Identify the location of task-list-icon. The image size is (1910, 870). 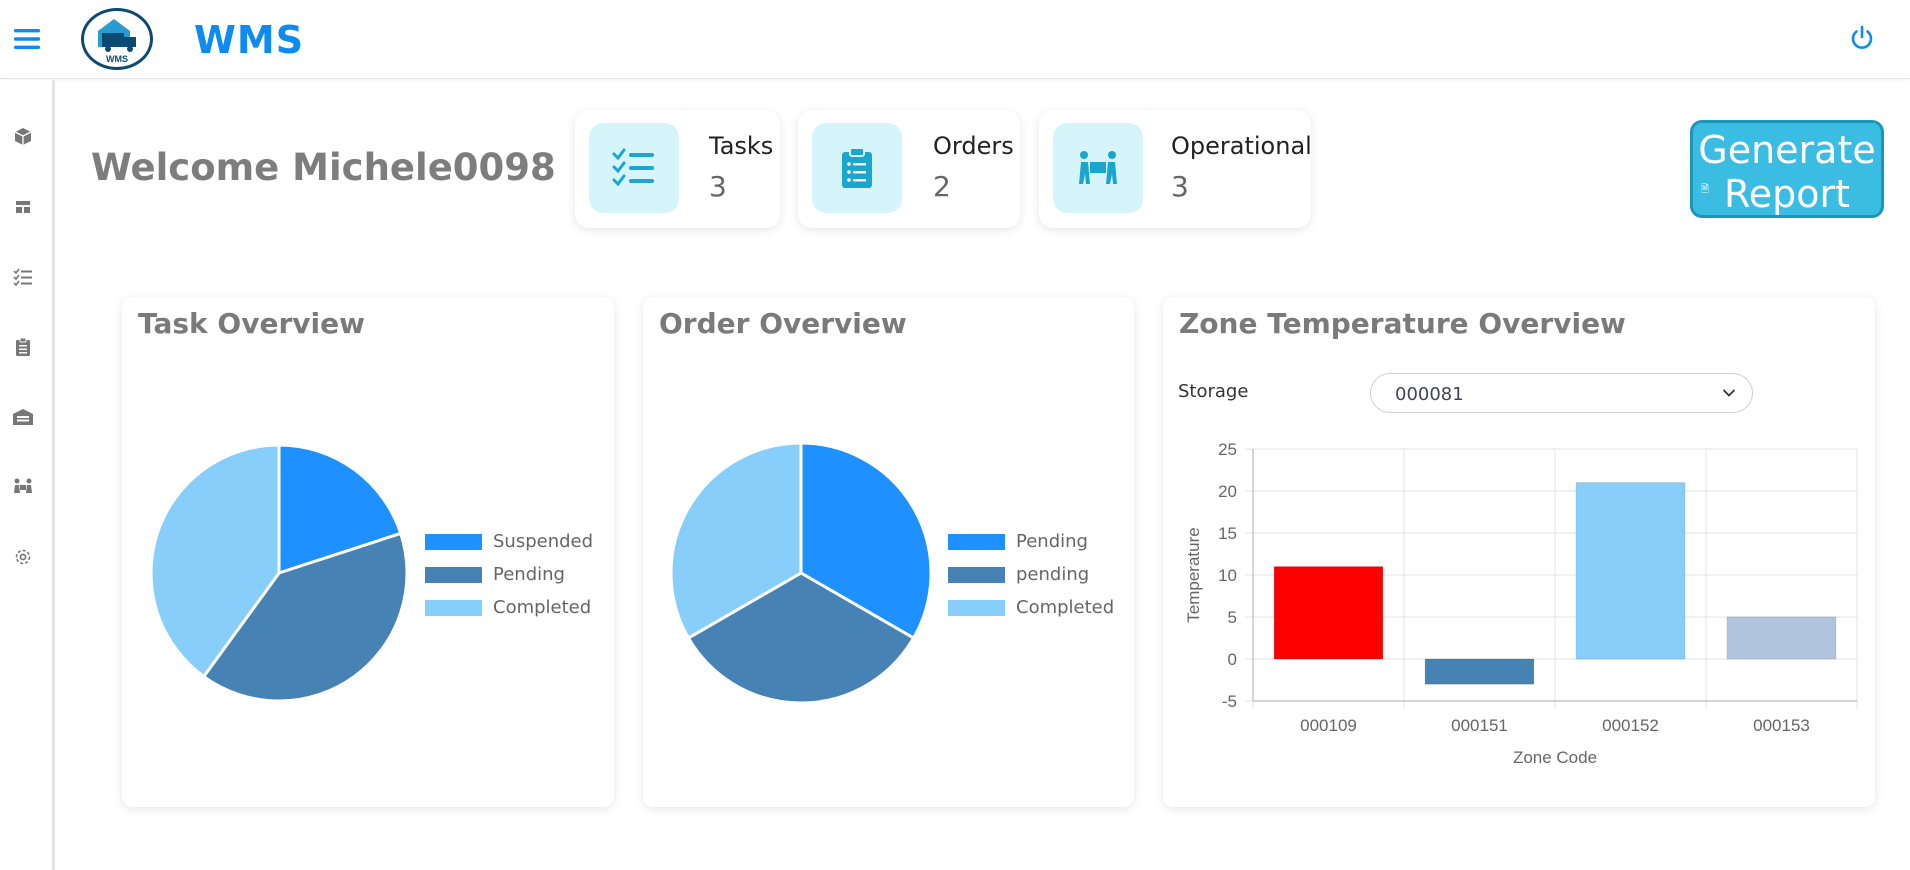
(634, 168).